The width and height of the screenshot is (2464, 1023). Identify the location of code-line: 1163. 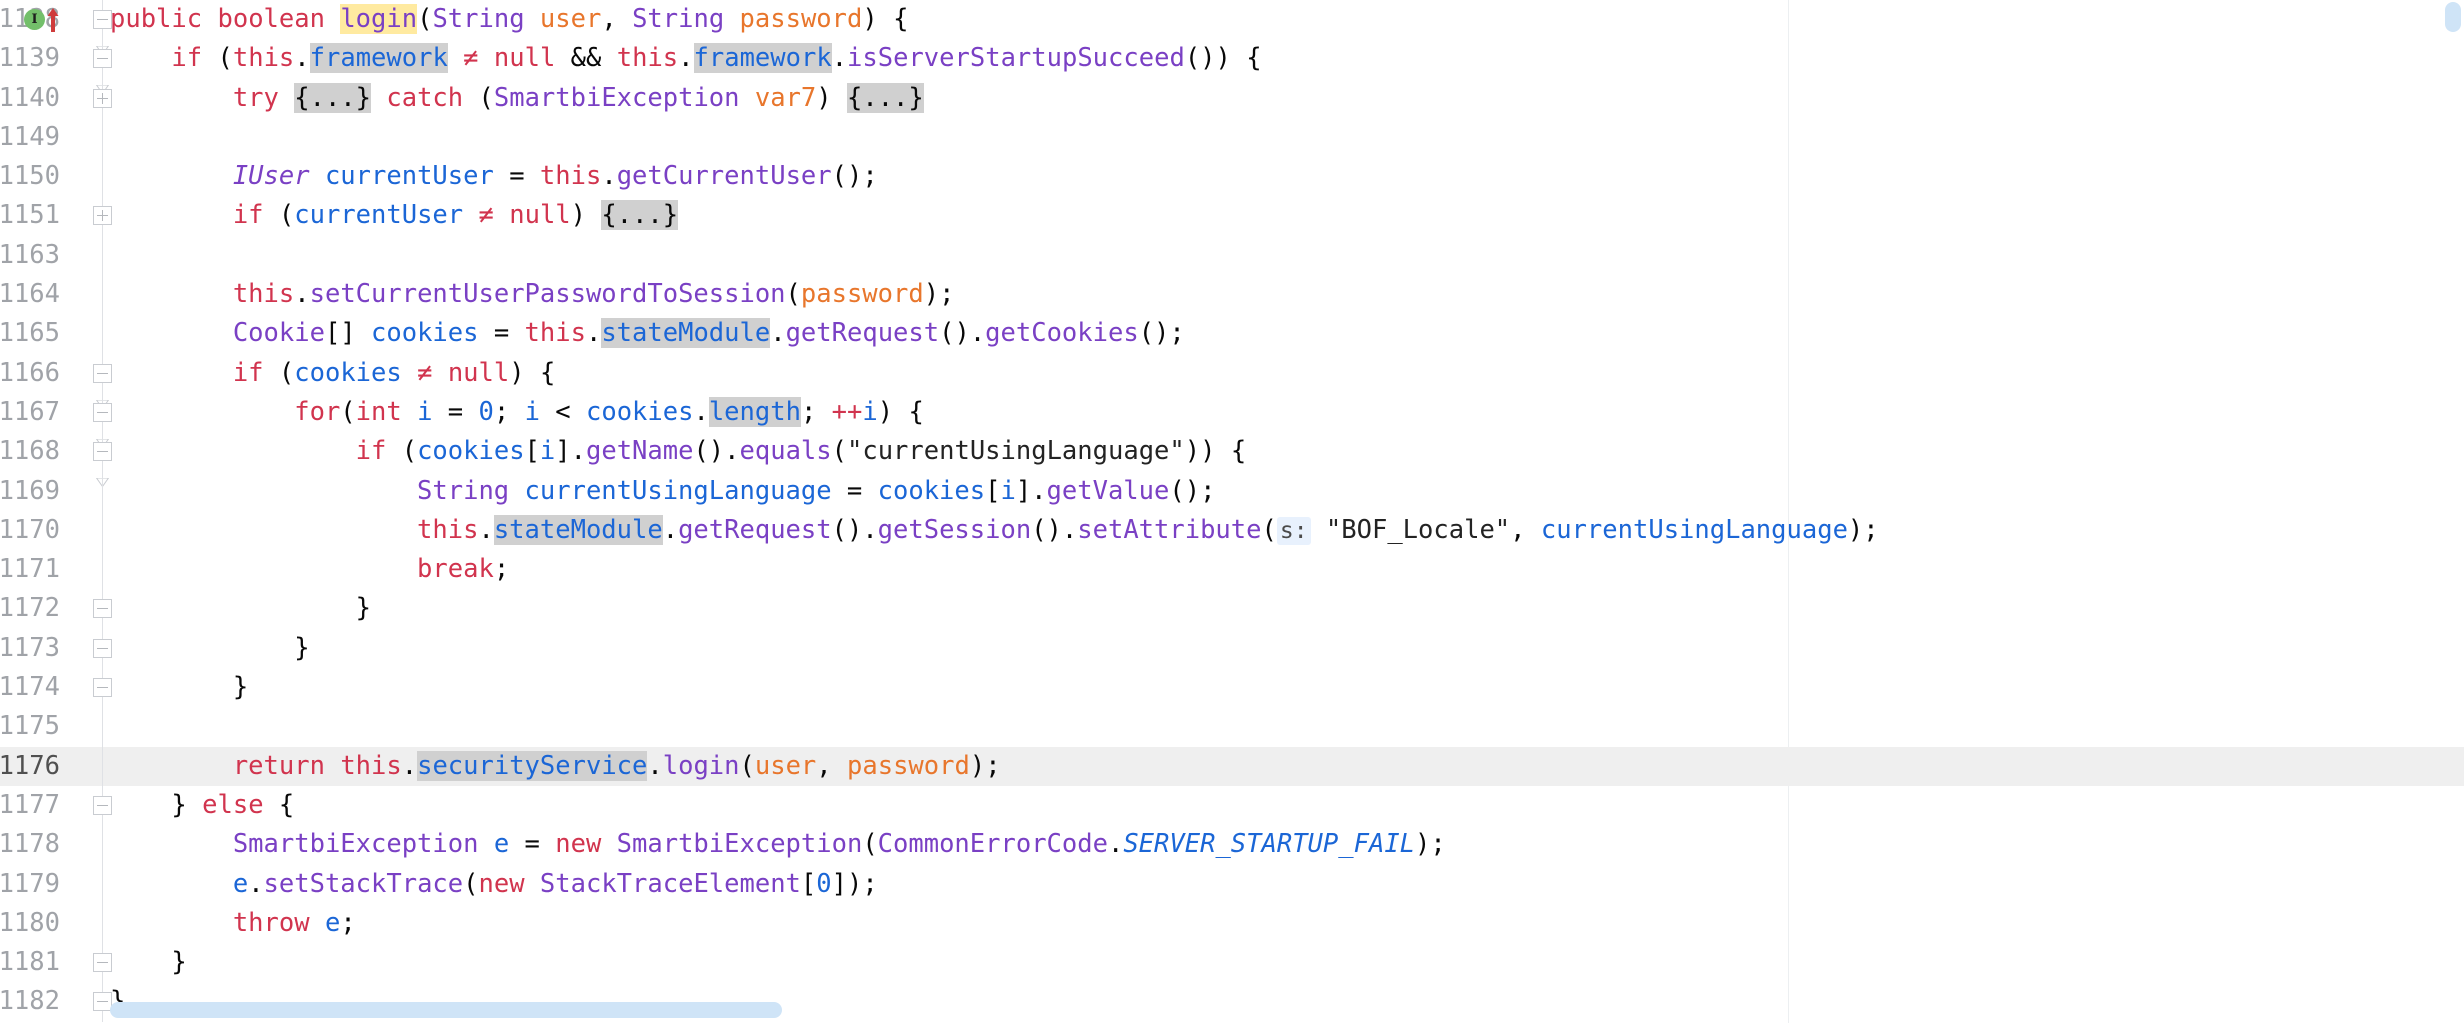
(1232, 255).